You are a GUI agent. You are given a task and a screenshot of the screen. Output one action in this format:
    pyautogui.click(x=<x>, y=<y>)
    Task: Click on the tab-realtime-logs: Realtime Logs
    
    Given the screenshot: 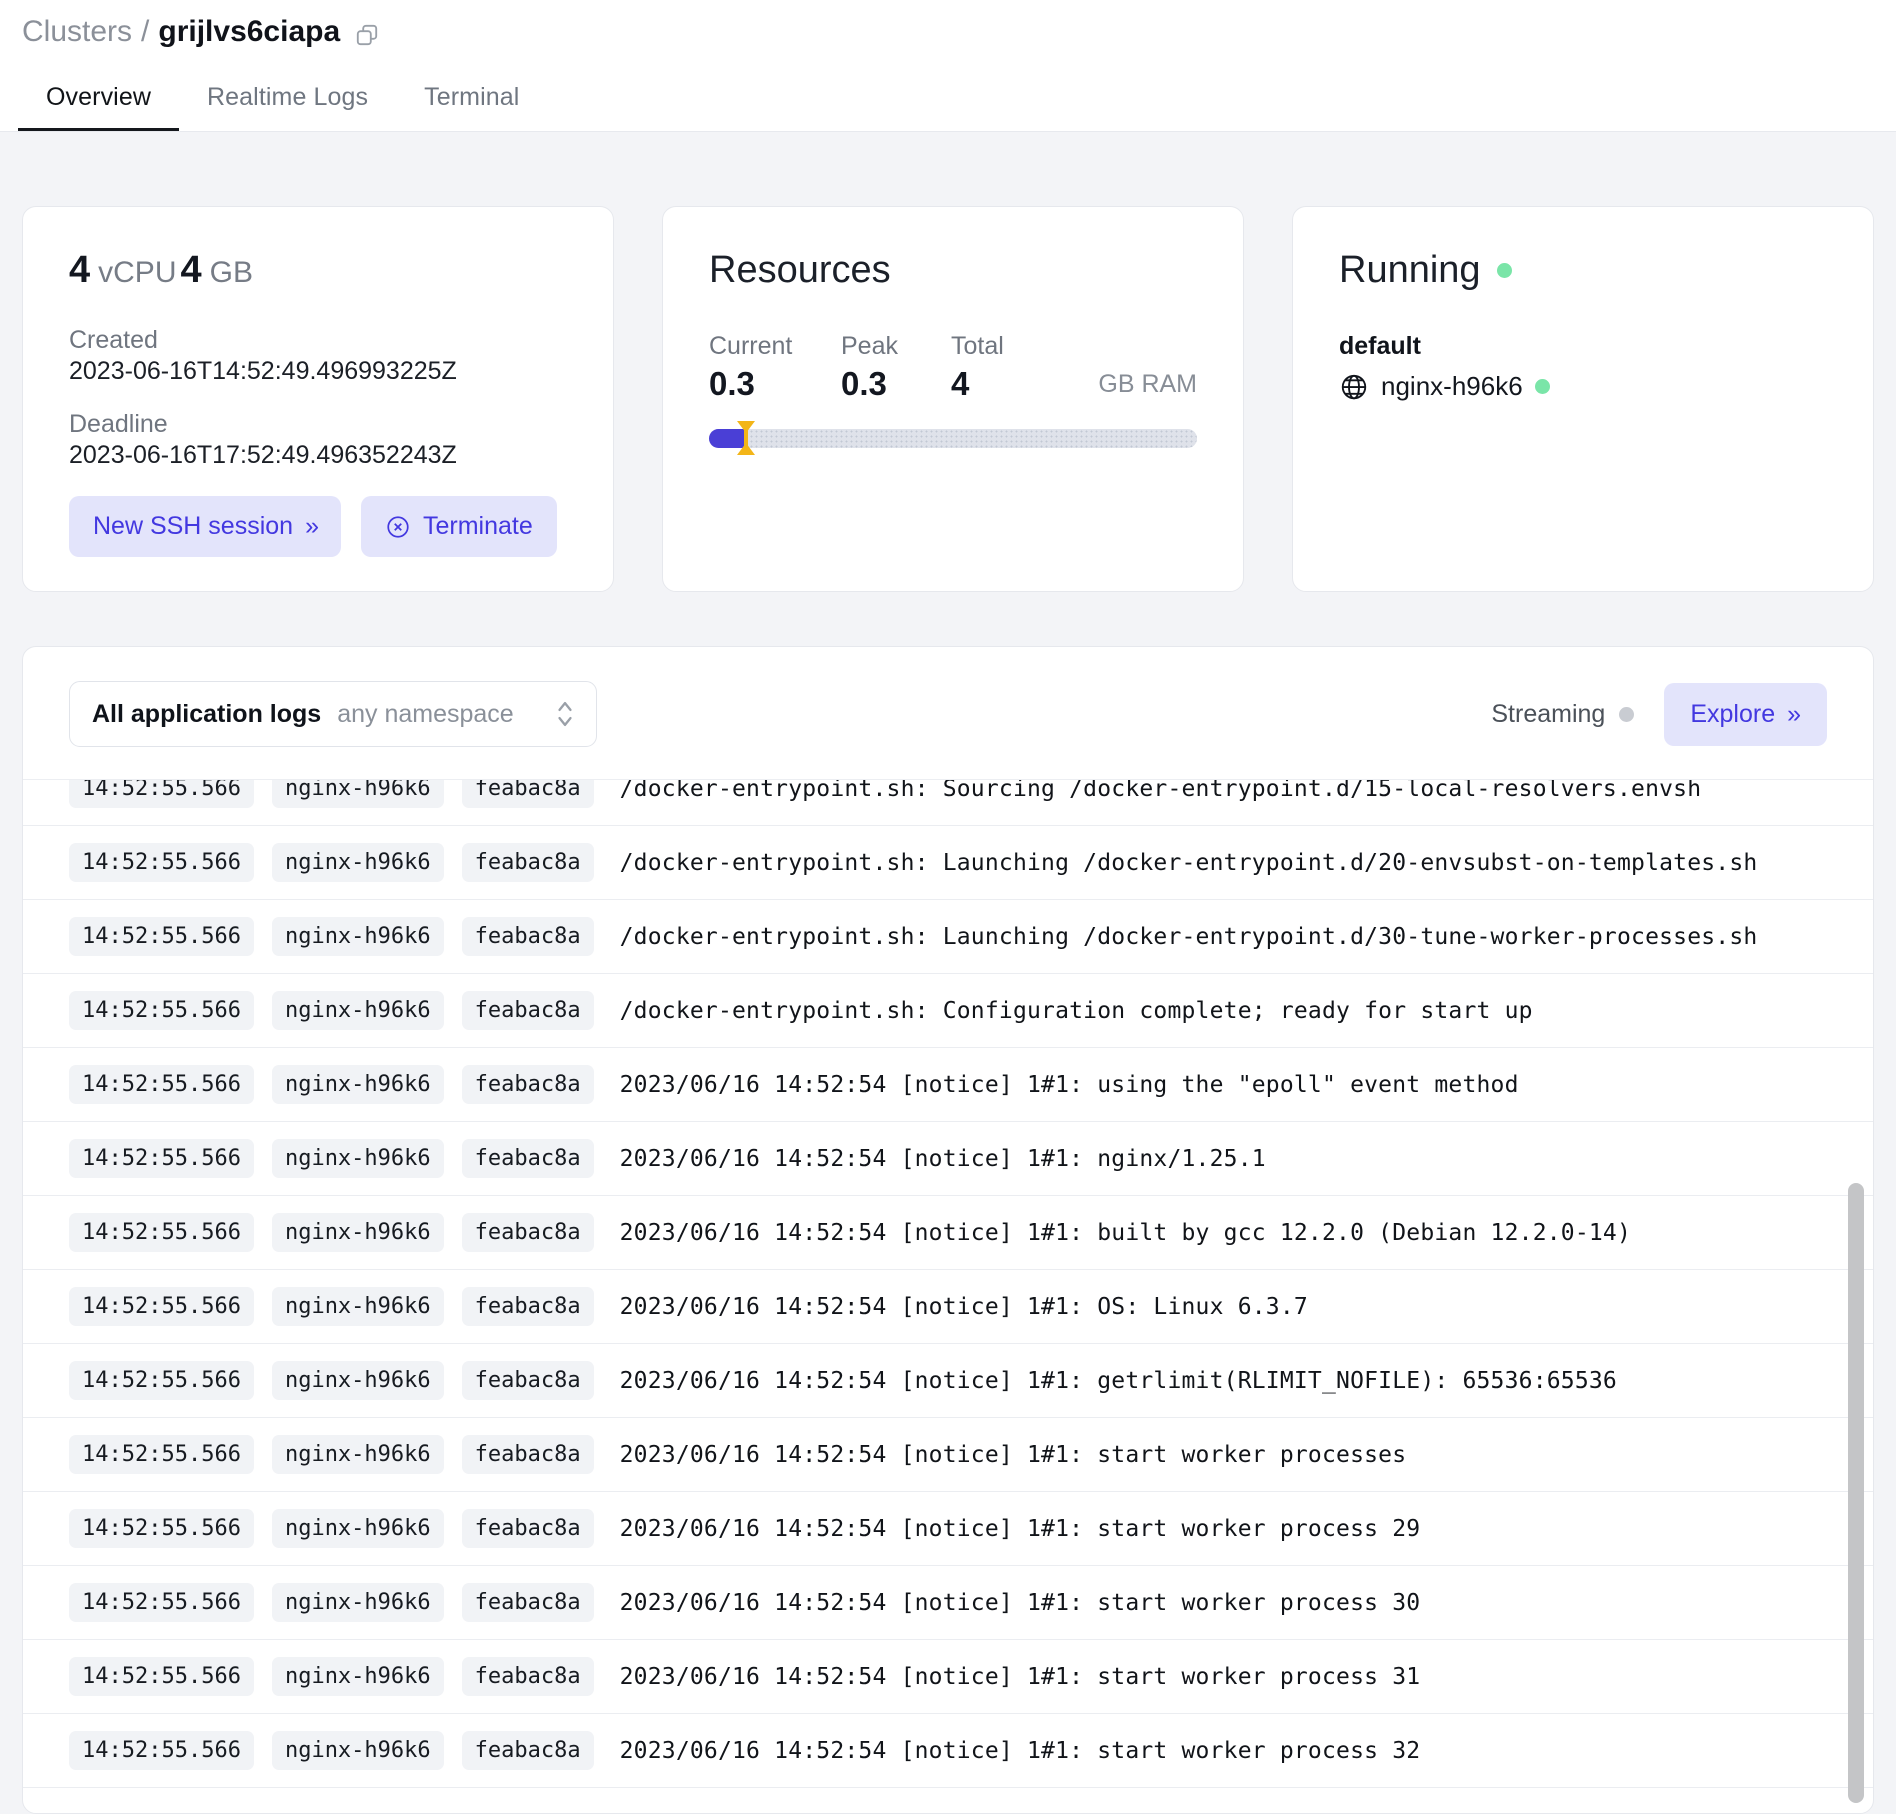 What is the action you would take?
    pyautogui.click(x=287, y=107)
    